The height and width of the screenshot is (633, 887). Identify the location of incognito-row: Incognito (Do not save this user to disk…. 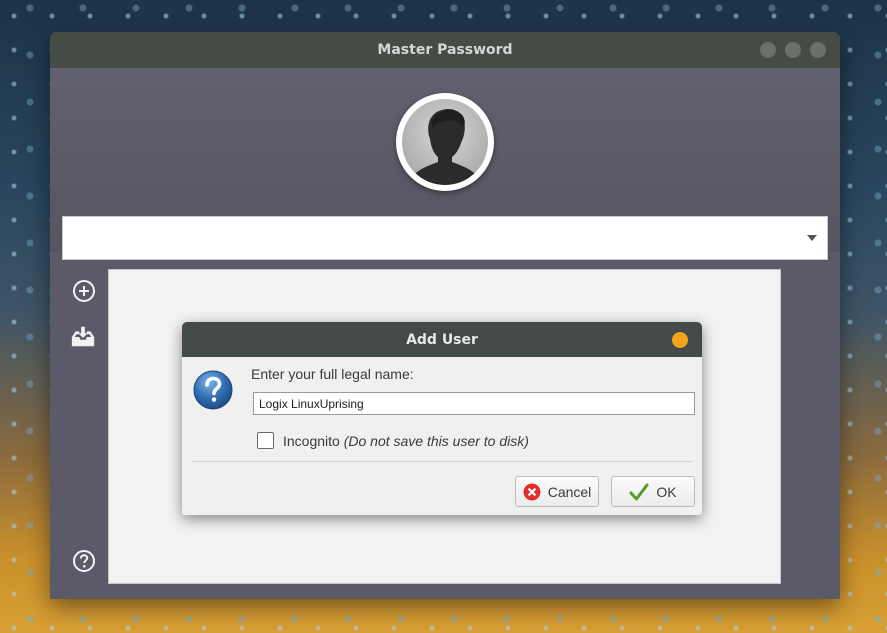
(393, 440).